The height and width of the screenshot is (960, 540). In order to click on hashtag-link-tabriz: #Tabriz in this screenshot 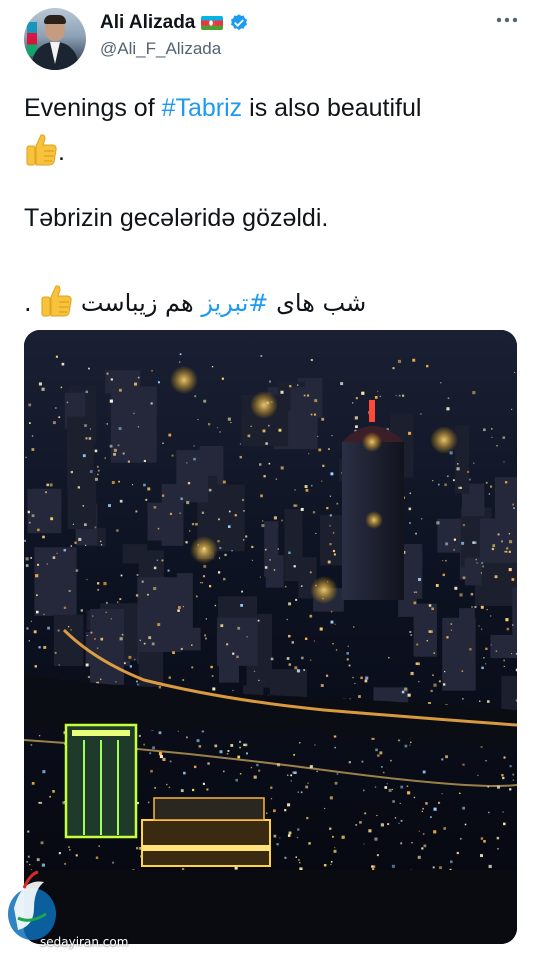, I will do `click(202, 108)`.